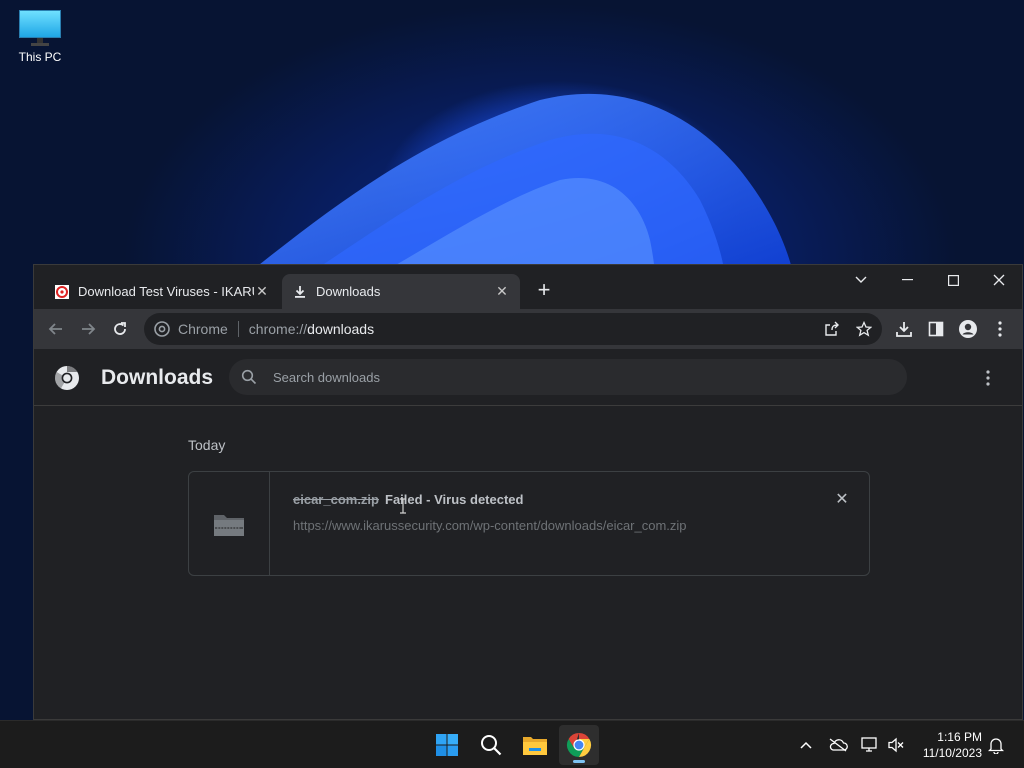  Describe the element at coordinates (838, 745) in the screenshot. I see `onedrive-offline-icon` at that location.